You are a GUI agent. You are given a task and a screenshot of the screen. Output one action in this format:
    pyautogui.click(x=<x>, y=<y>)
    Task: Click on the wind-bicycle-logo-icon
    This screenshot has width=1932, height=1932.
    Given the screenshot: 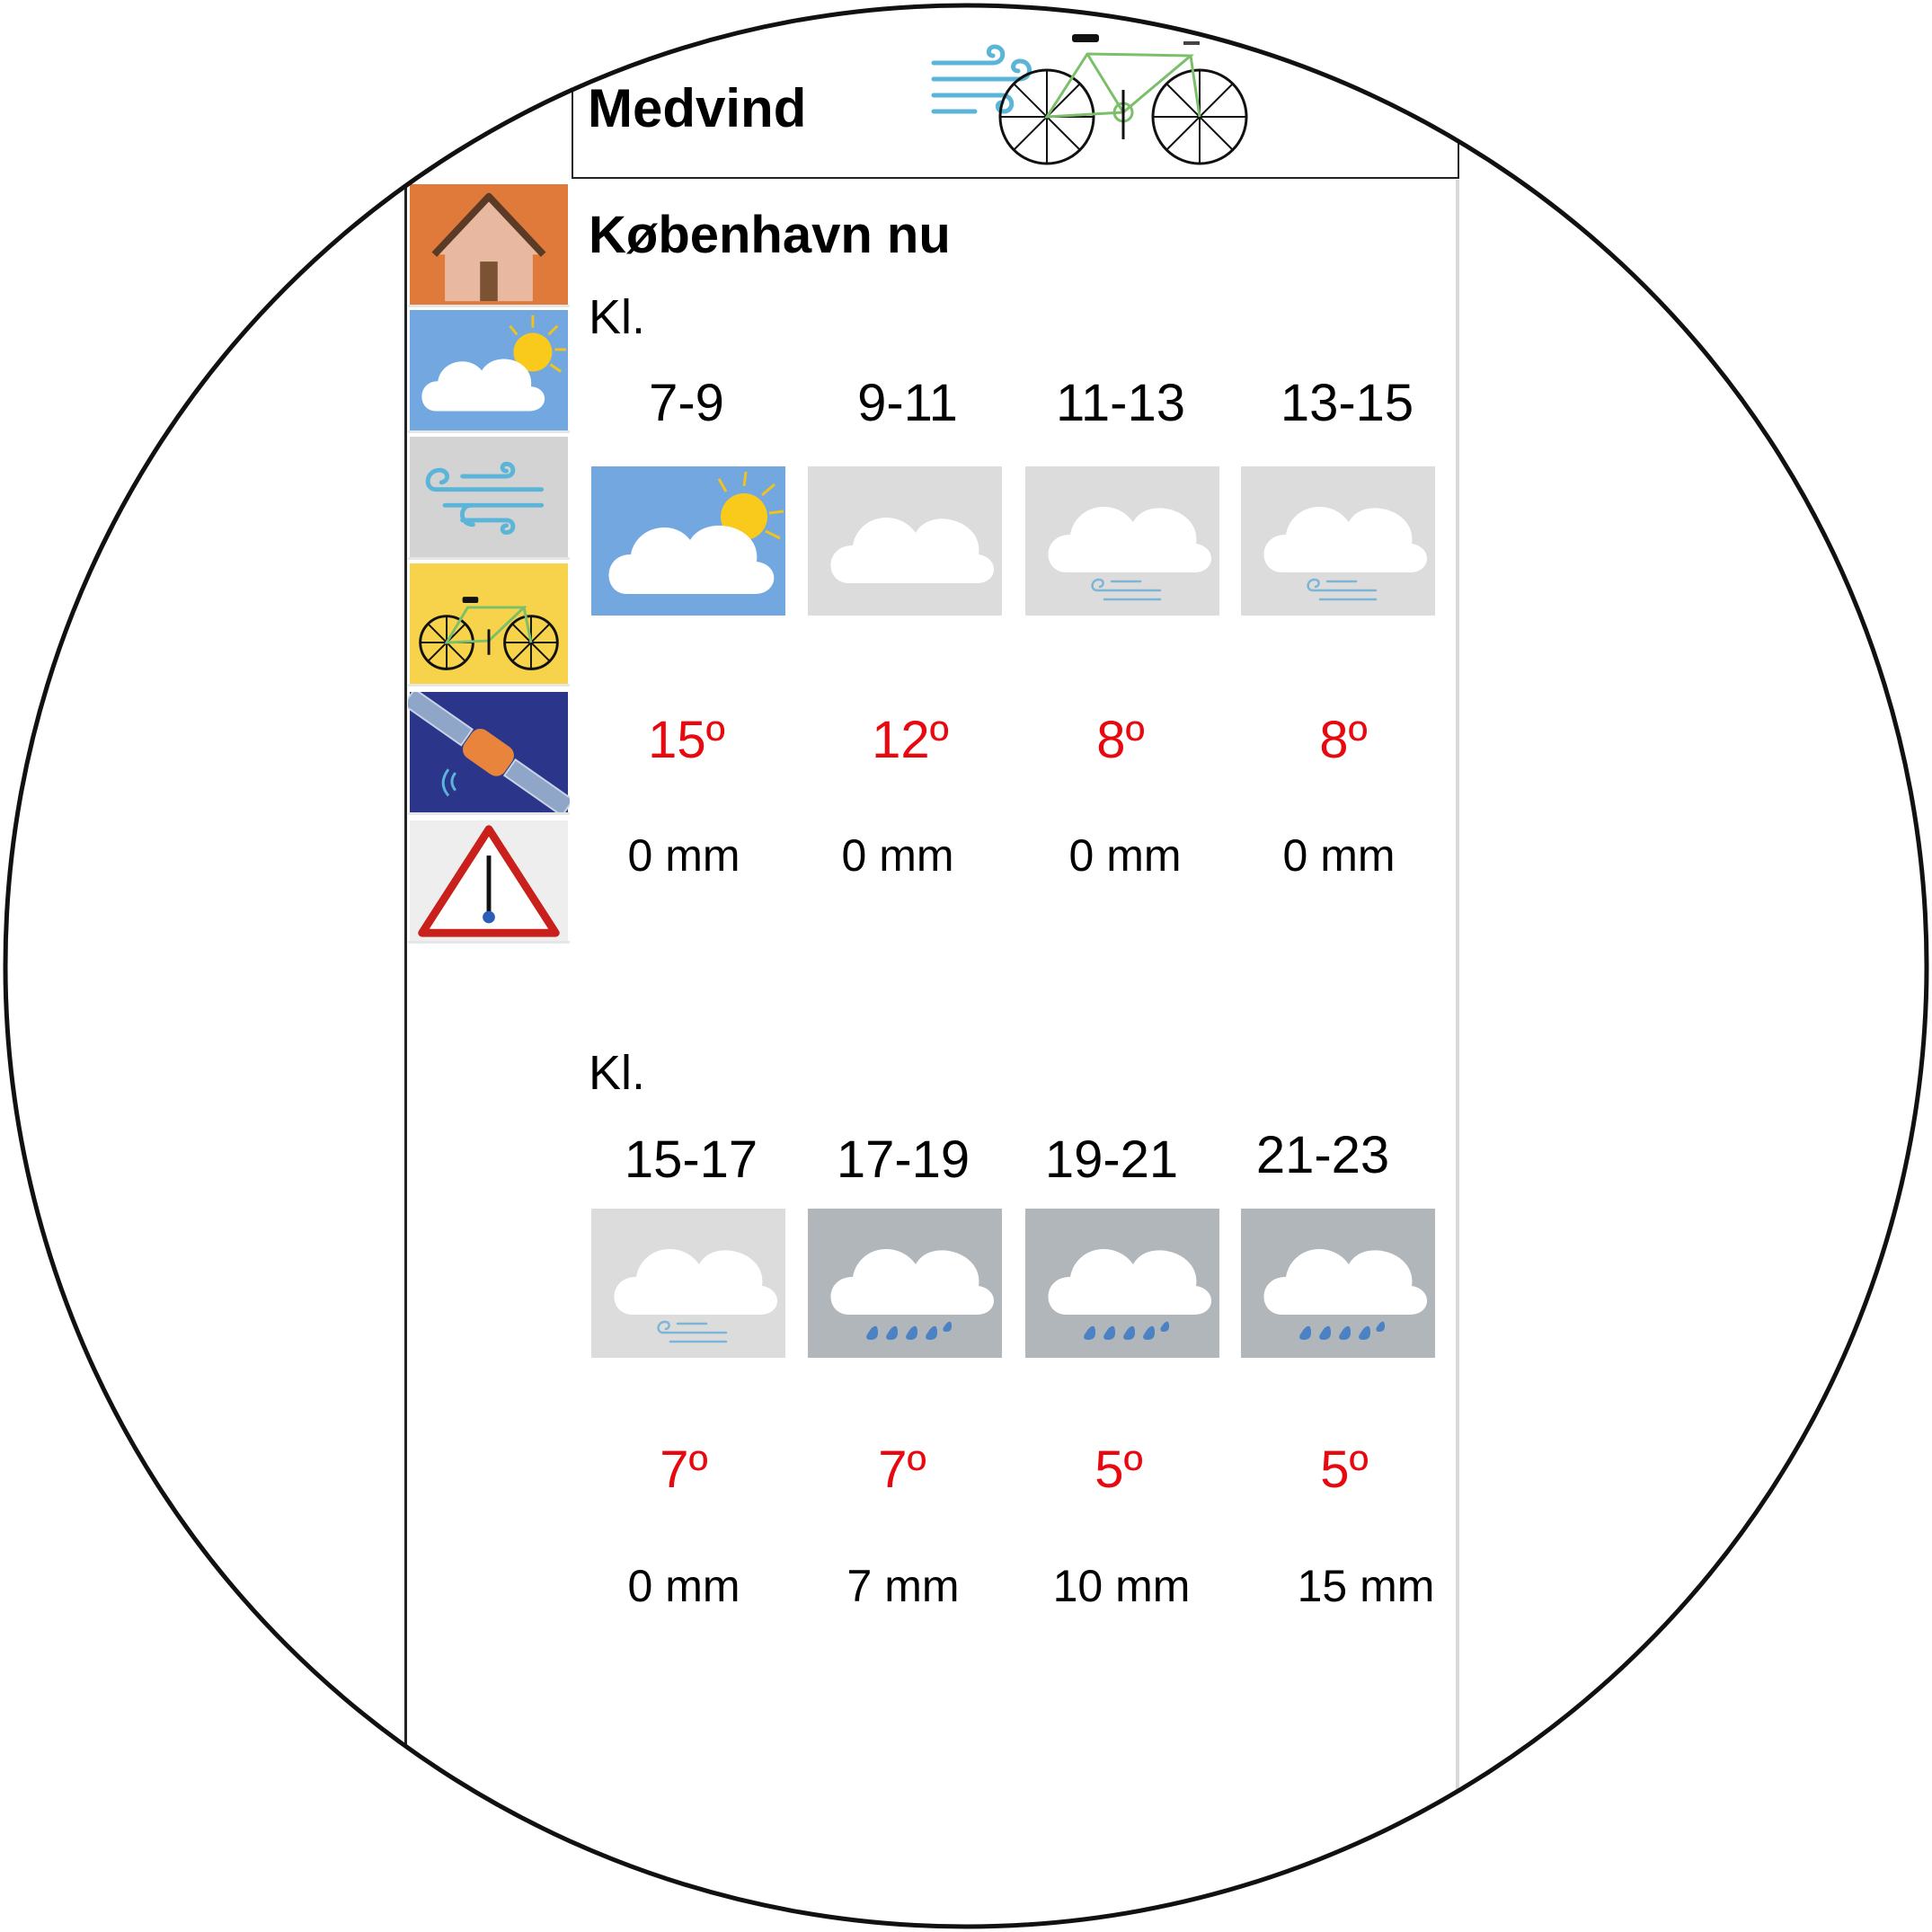 What is the action you would take?
    pyautogui.click(x=1092, y=99)
    